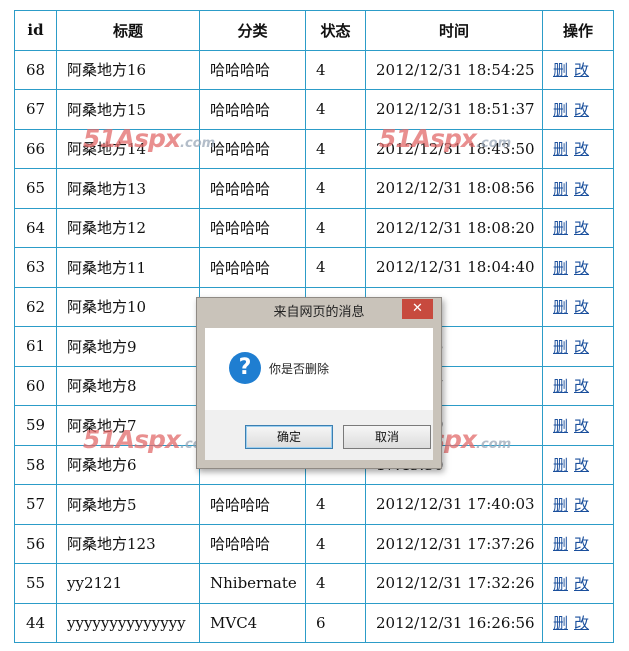  I want to click on cell-id: 56, so click(35, 543).